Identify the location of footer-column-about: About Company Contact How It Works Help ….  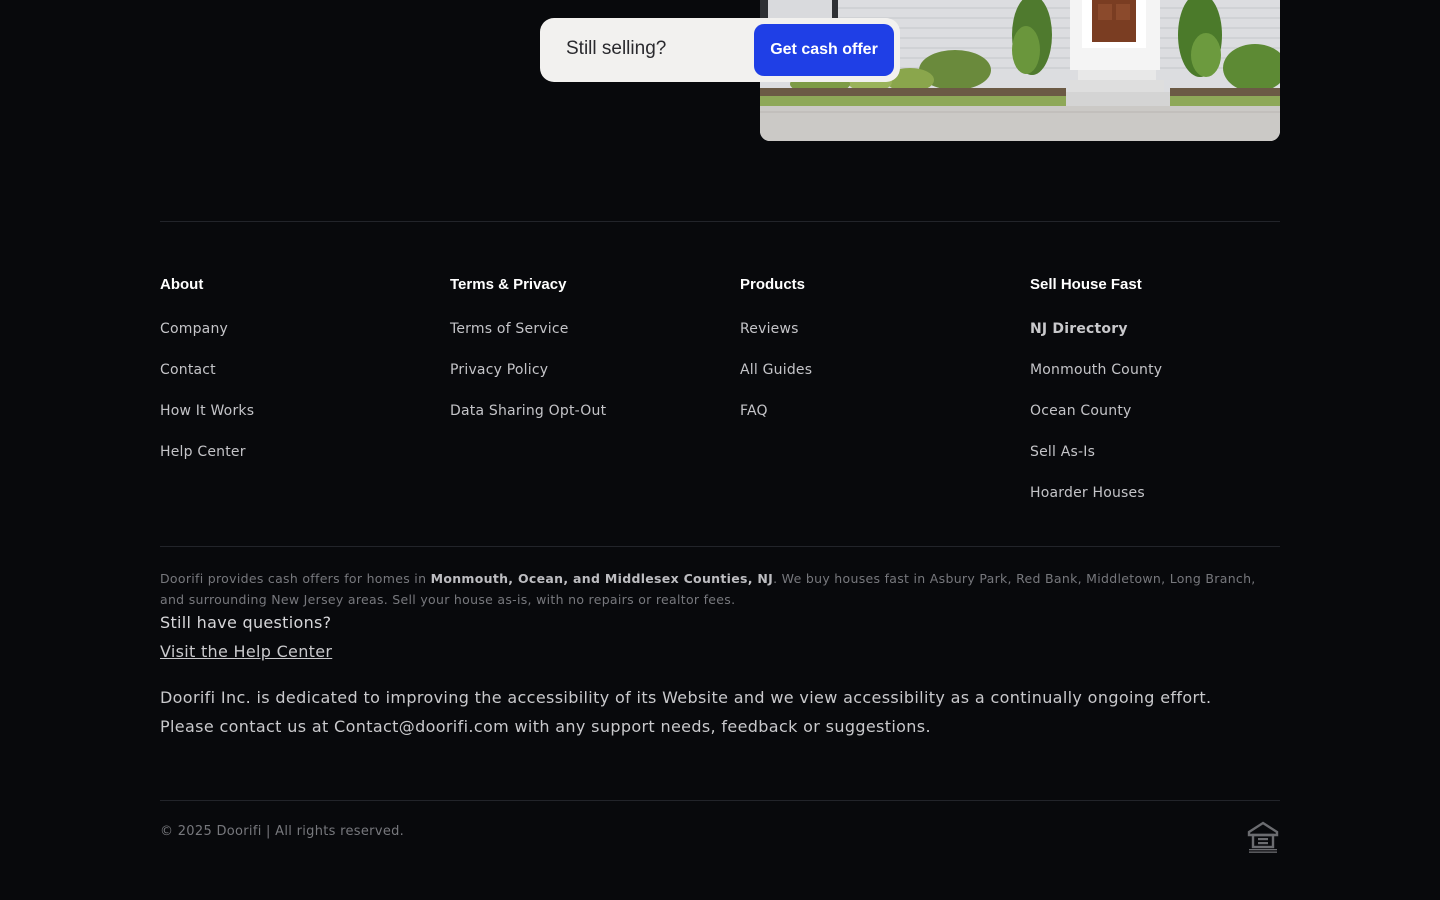
(300, 379).